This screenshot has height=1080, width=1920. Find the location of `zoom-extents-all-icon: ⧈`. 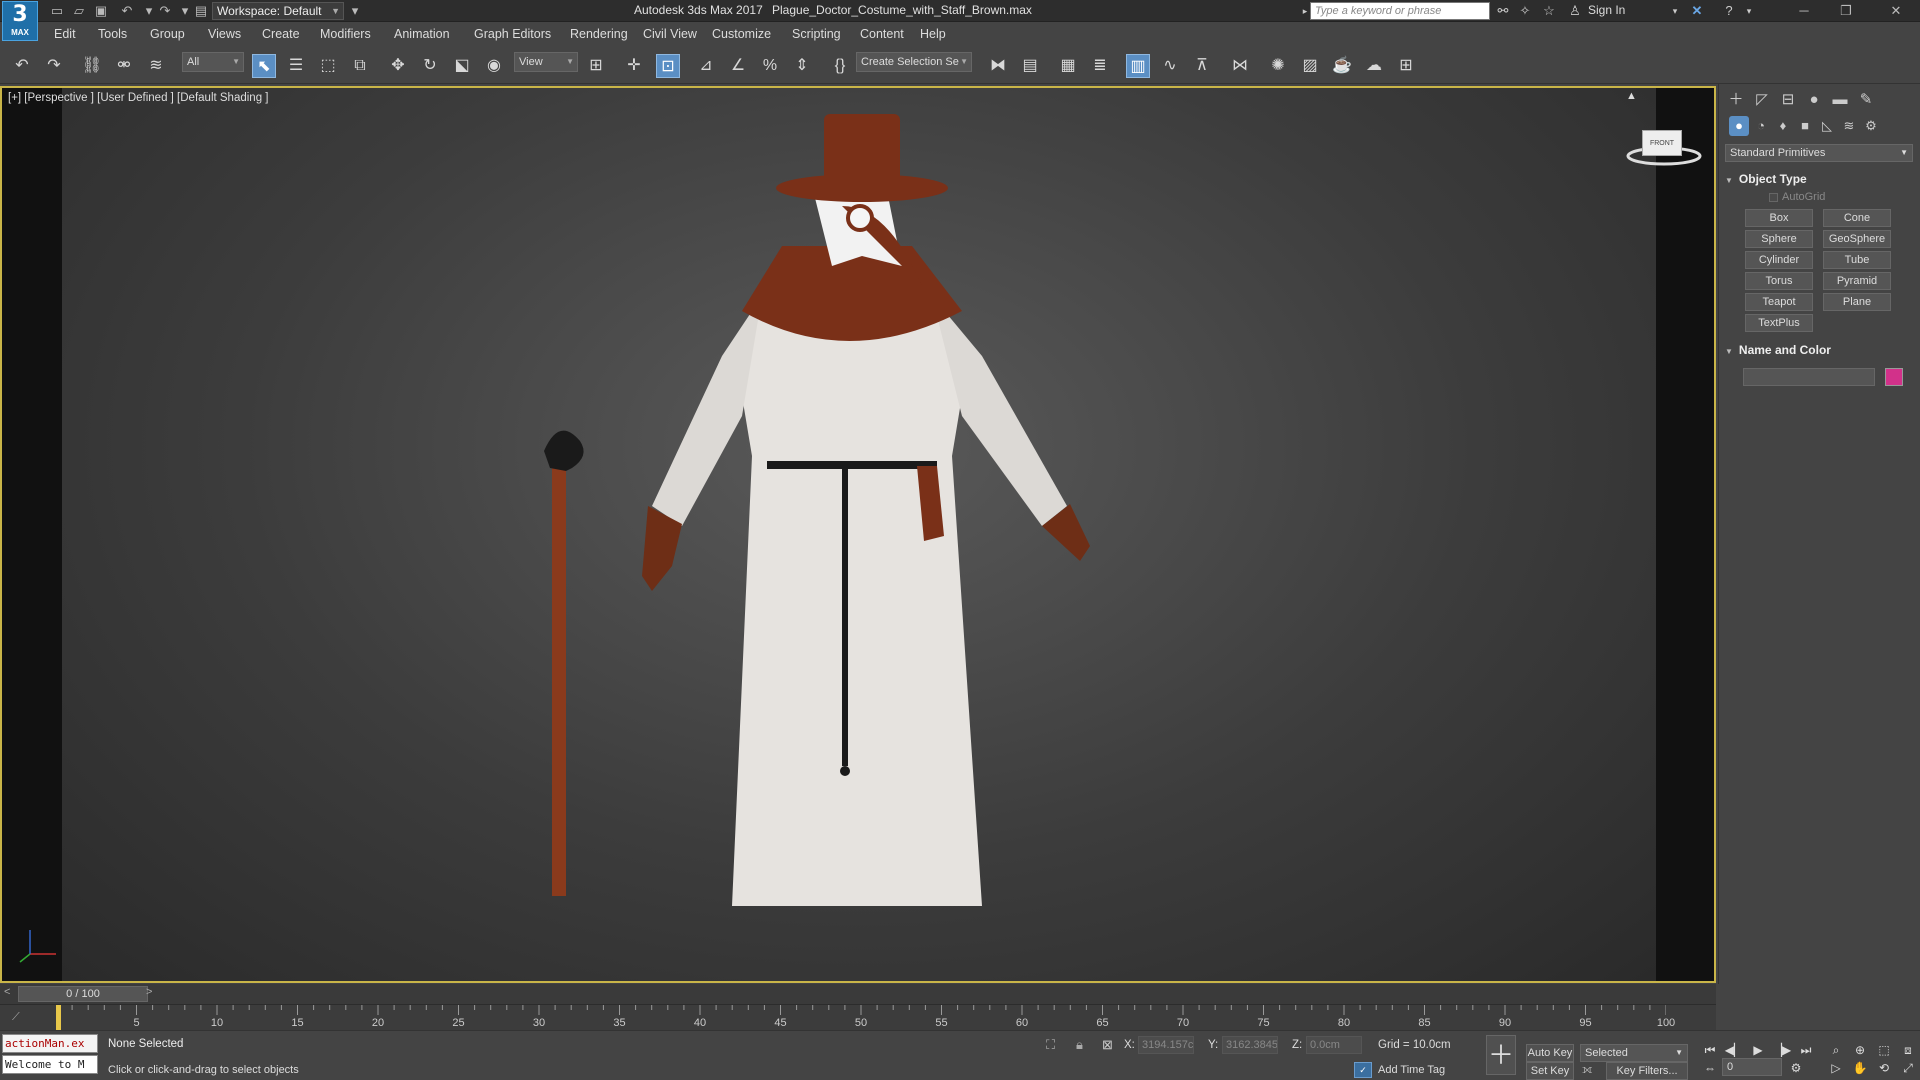

zoom-extents-all-icon: ⧈ is located at coordinates (1908, 1050).